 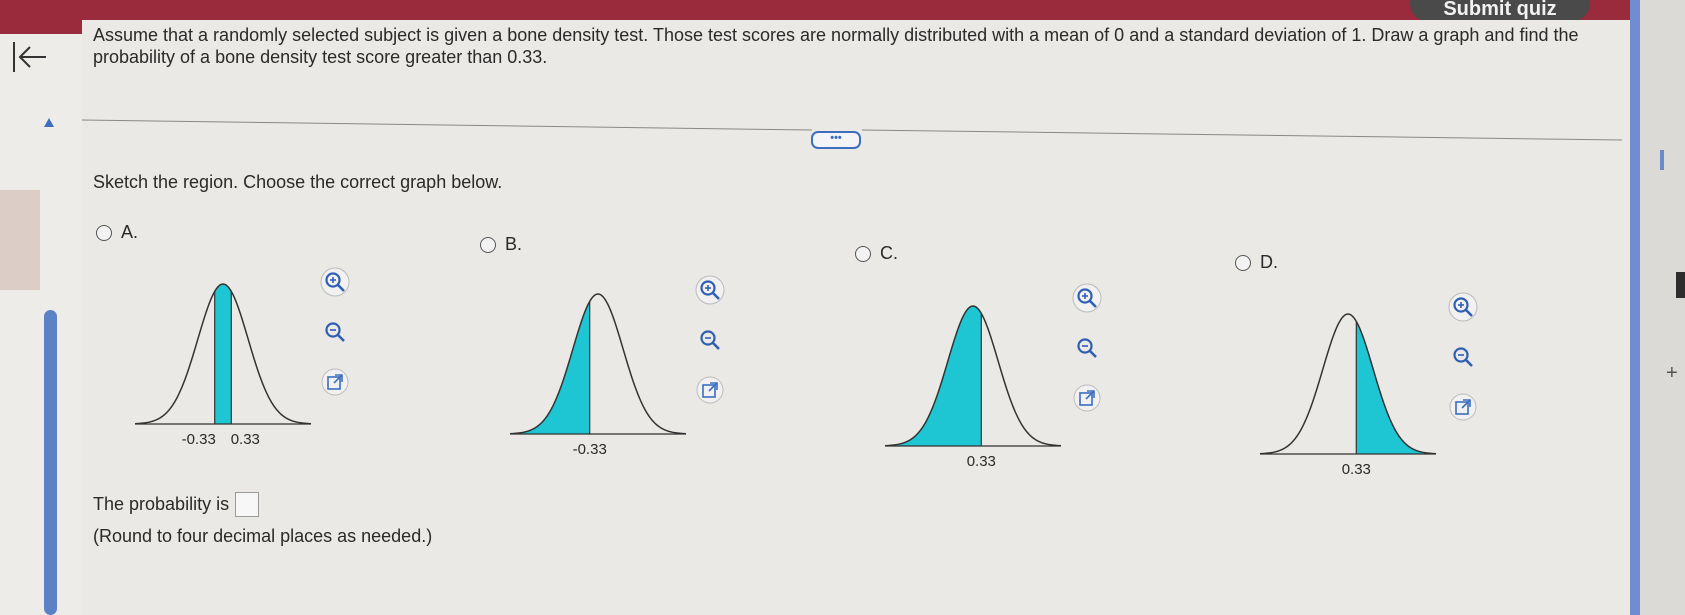 I want to click on normal-curve-graph: -0.33 0.33, so click(x=223, y=368).